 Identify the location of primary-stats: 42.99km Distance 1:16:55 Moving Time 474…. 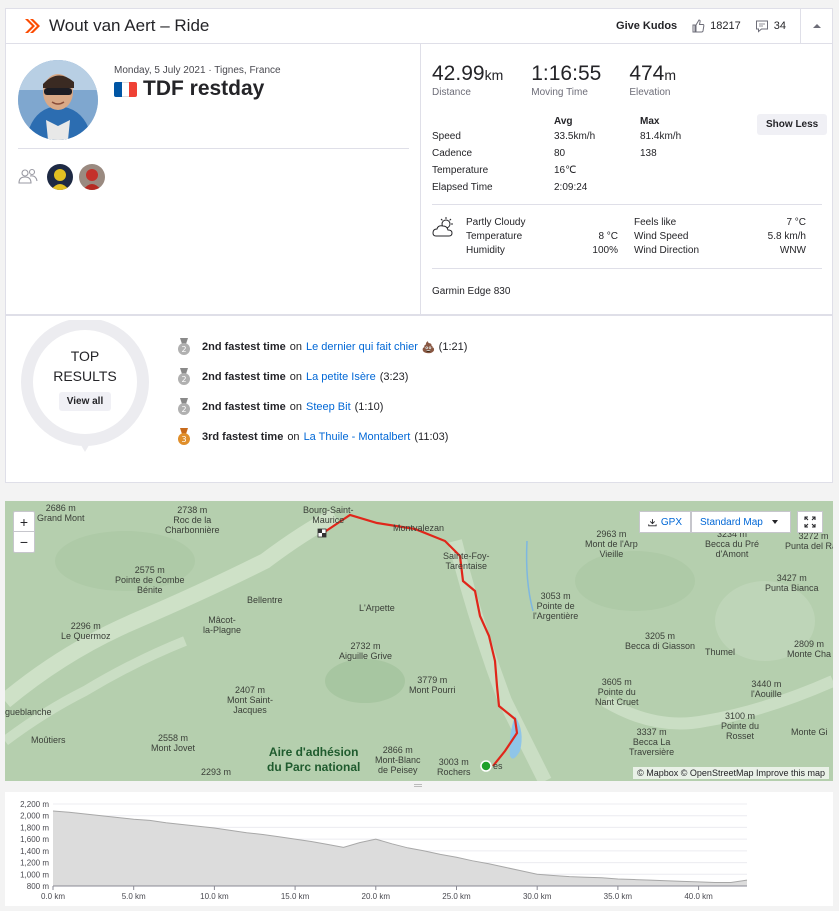
(554, 80).